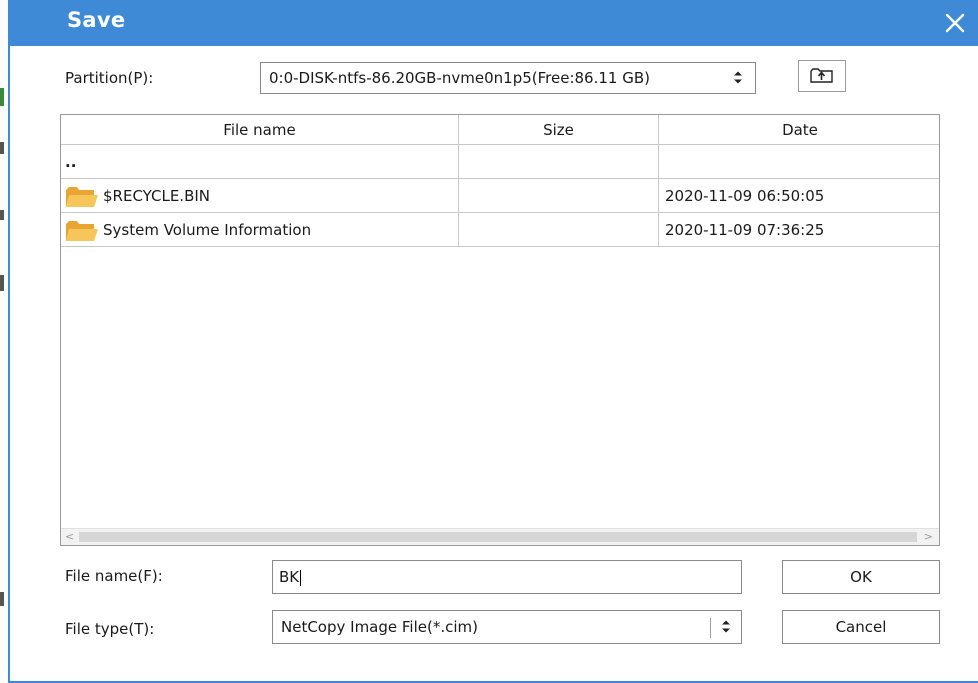  What do you see at coordinates (96, 20) in the screenshot?
I see `dialog-title: Save` at bounding box center [96, 20].